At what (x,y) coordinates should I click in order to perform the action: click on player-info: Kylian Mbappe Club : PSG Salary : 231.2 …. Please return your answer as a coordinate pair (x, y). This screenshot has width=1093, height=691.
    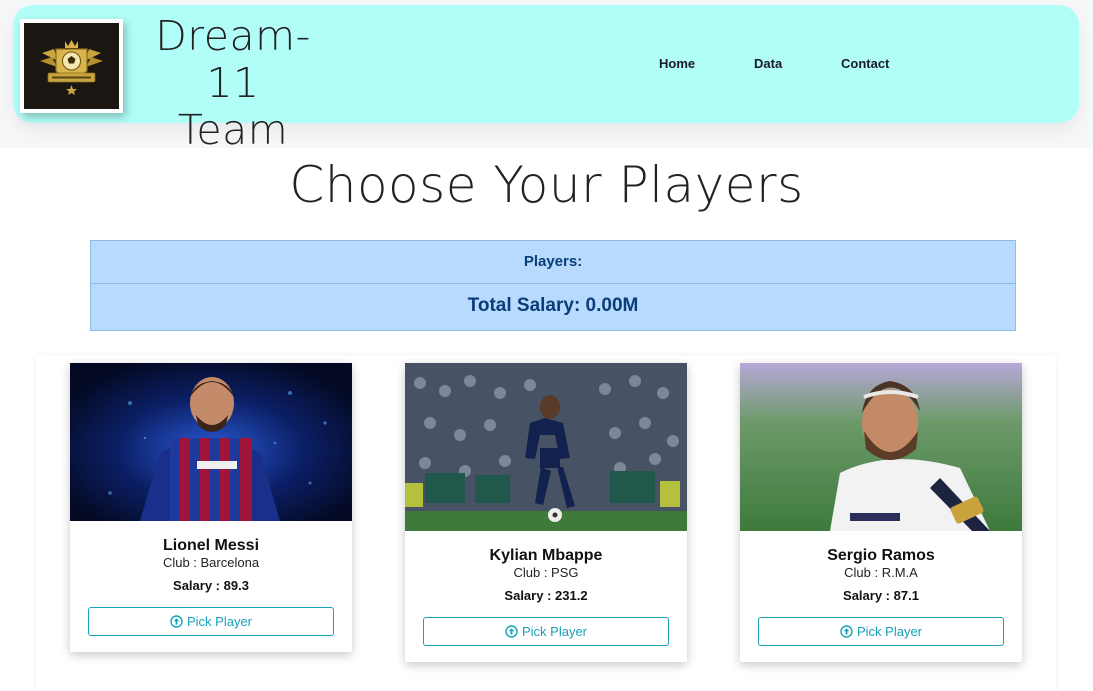
    Looking at the image, I should click on (546, 588).